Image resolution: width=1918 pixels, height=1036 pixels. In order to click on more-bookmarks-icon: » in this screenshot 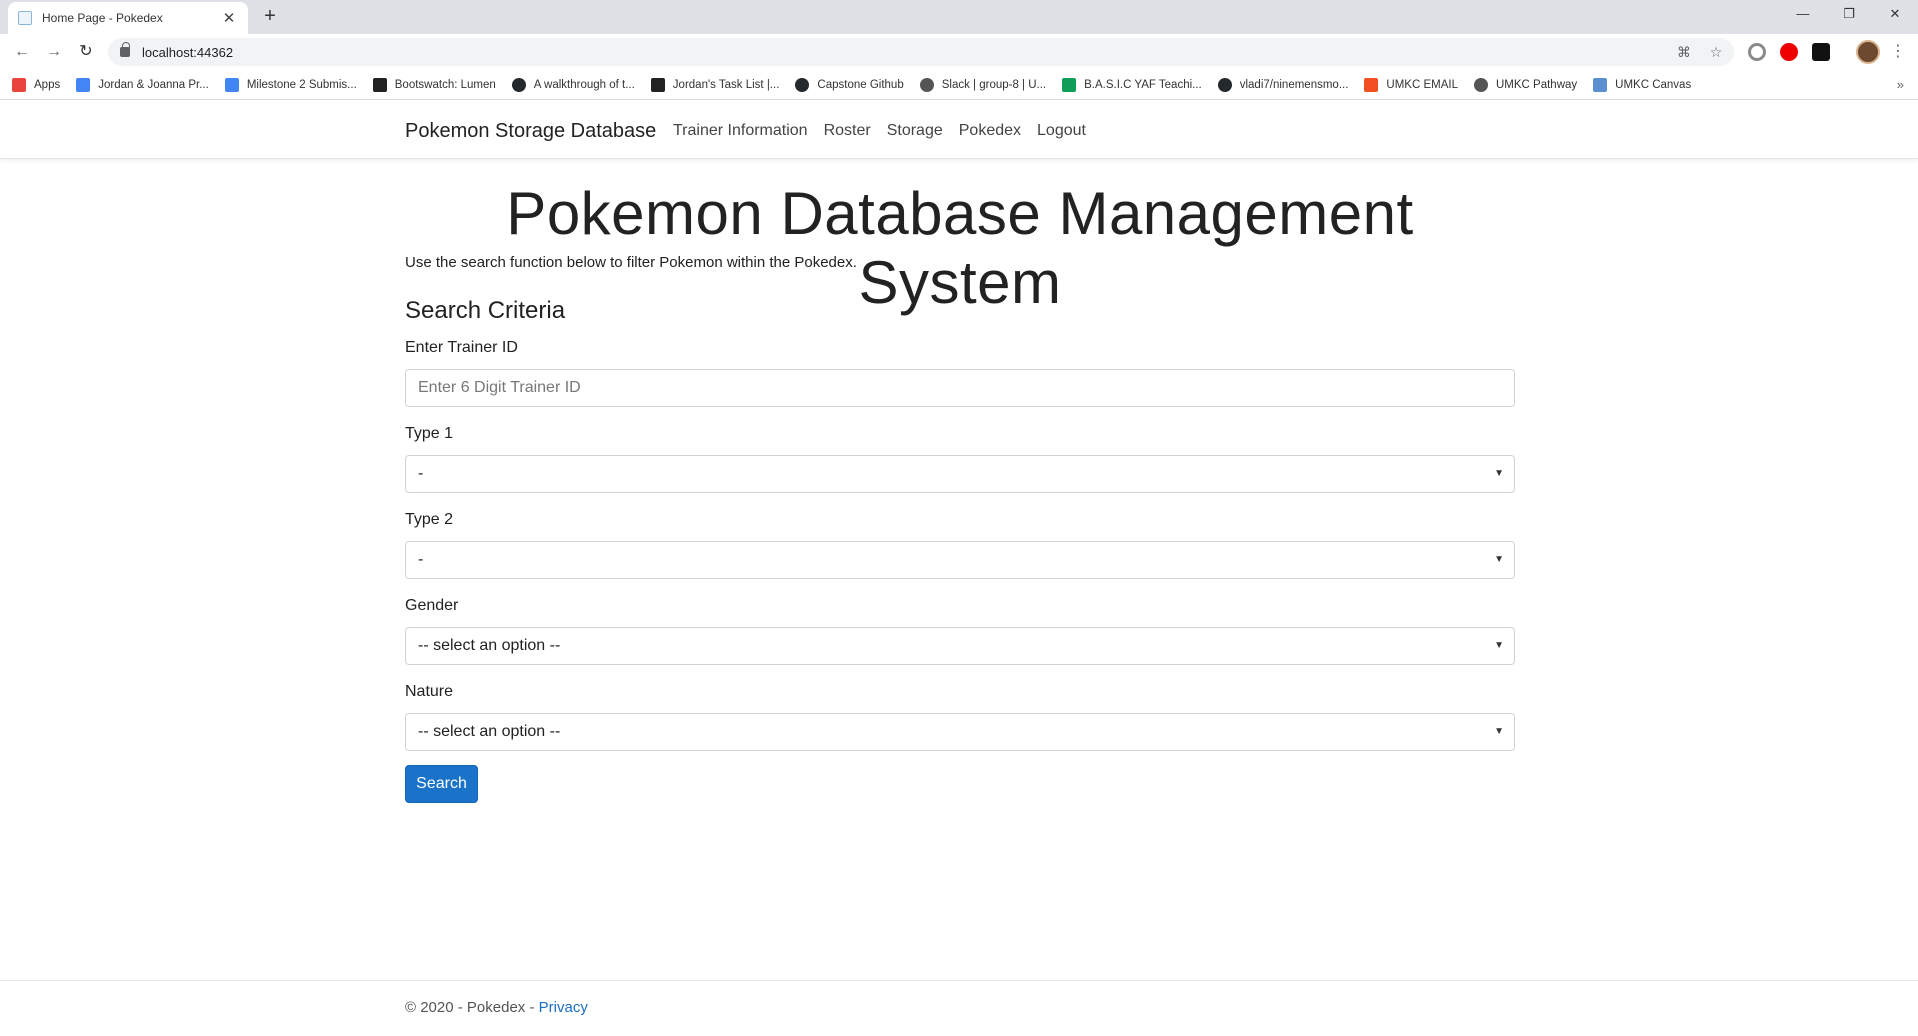, I will do `click(1900, 84)`.